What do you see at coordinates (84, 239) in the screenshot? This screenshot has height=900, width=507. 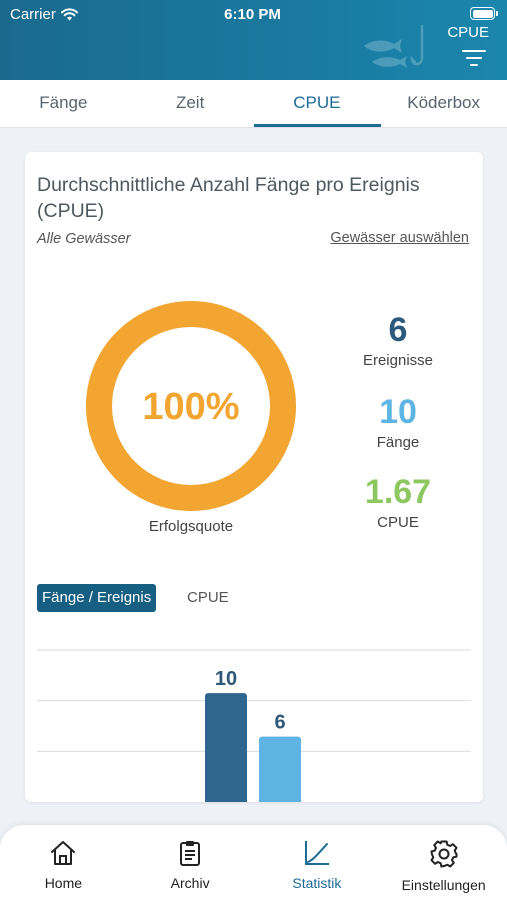 I see `scope-label: Alle Gewässer` at bounding box center [84, 239].